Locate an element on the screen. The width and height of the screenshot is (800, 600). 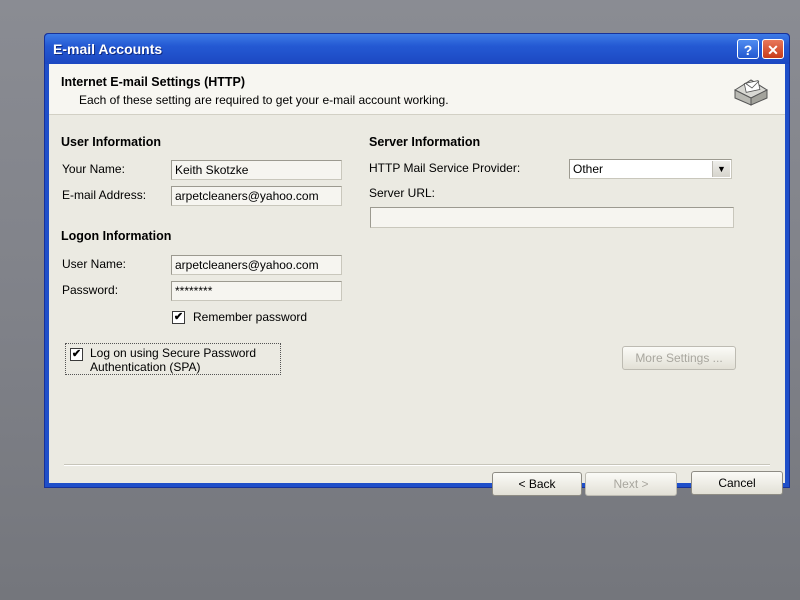
password-label: Password: is located at coordinates (90, 290).